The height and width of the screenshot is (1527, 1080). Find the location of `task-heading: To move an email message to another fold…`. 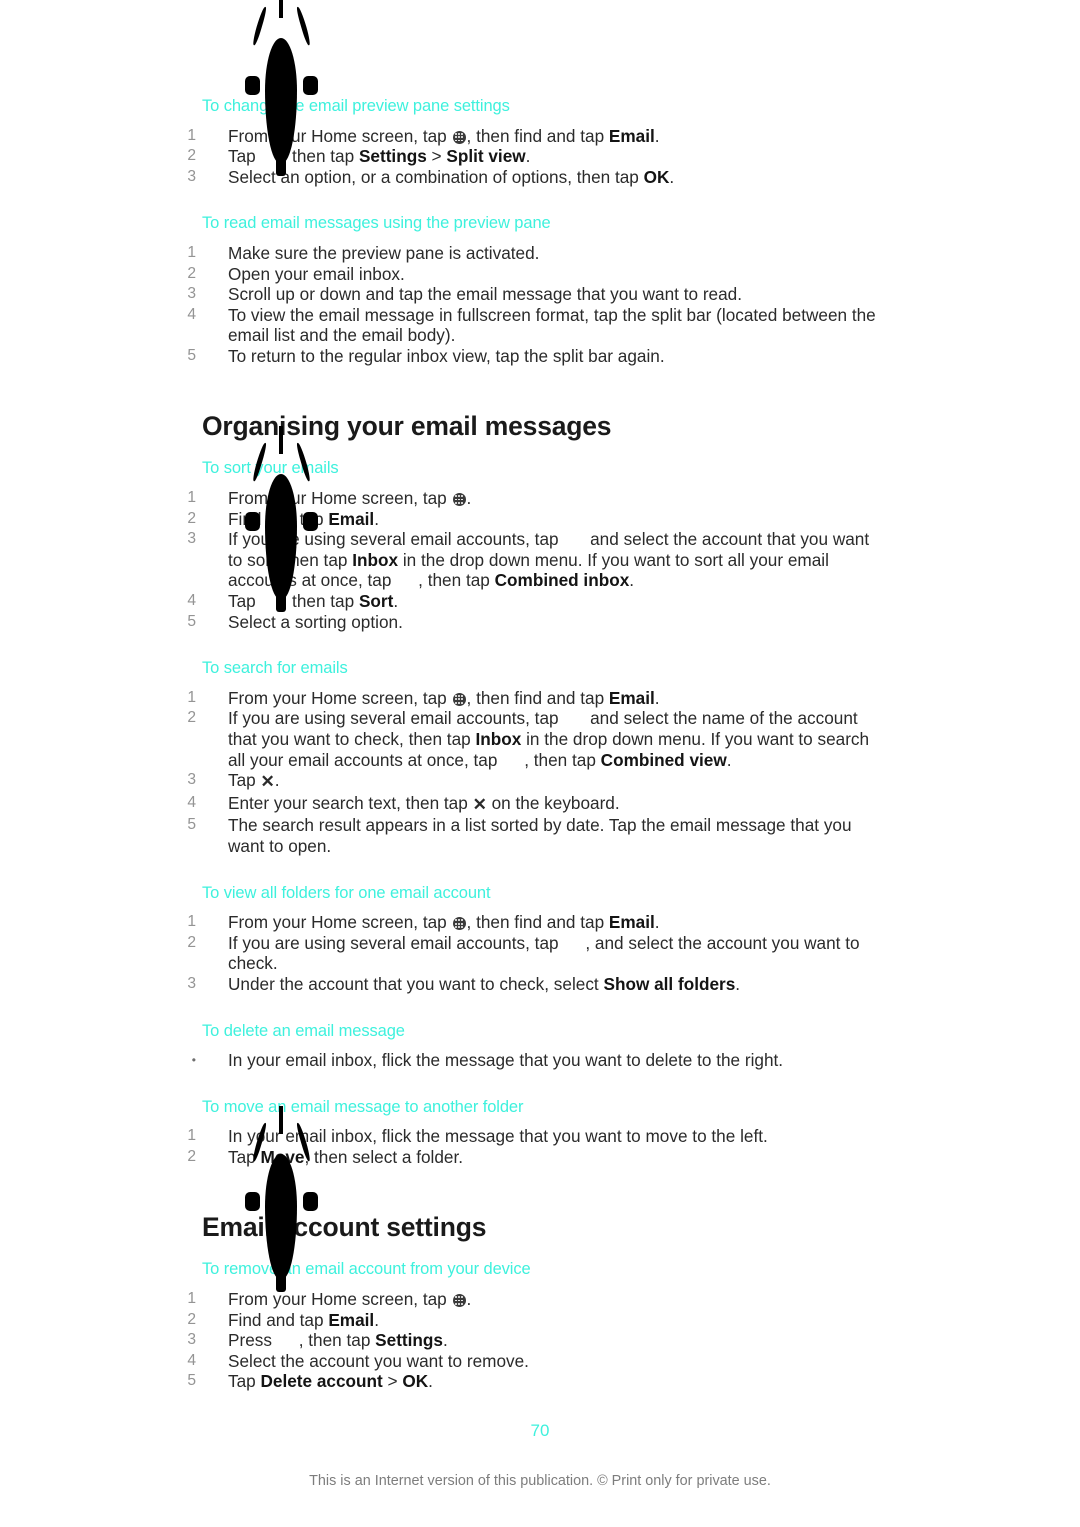

task-heading: To move an email message to another fold… is located at coordinates (363, 1106).